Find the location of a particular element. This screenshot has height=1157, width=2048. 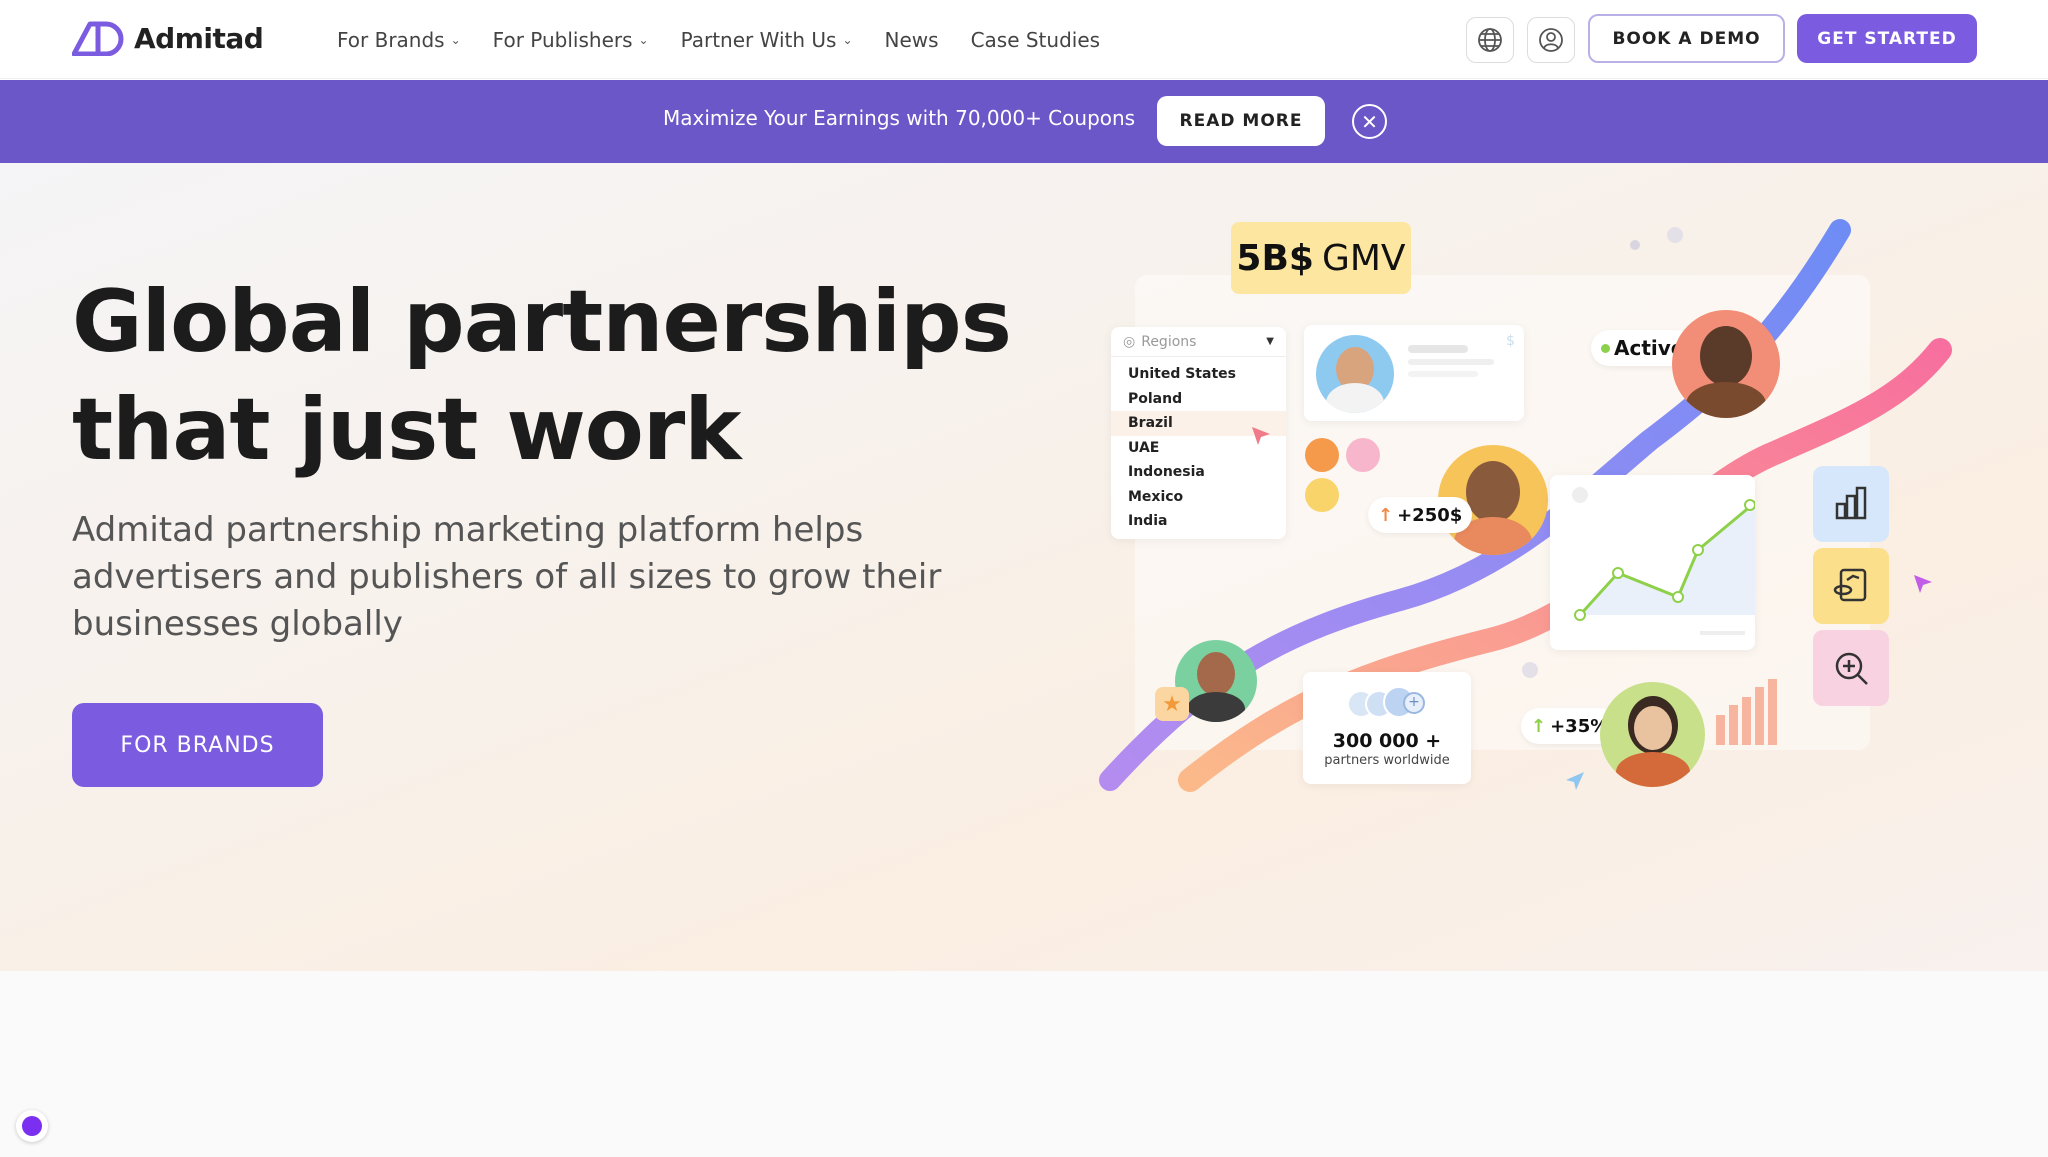

region-item: Poland is located at coordinates (1198, 399).